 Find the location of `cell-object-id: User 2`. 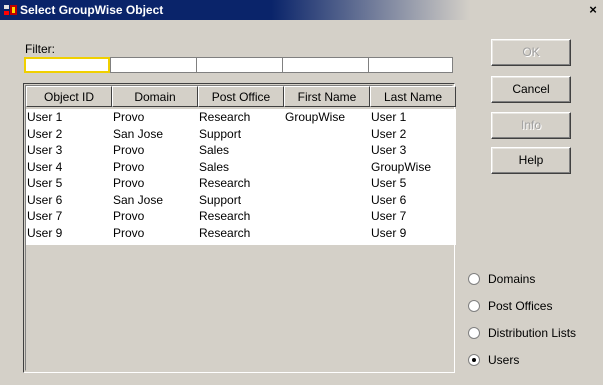

cell-object-id: User 2 is located at coordinates (45, 133).